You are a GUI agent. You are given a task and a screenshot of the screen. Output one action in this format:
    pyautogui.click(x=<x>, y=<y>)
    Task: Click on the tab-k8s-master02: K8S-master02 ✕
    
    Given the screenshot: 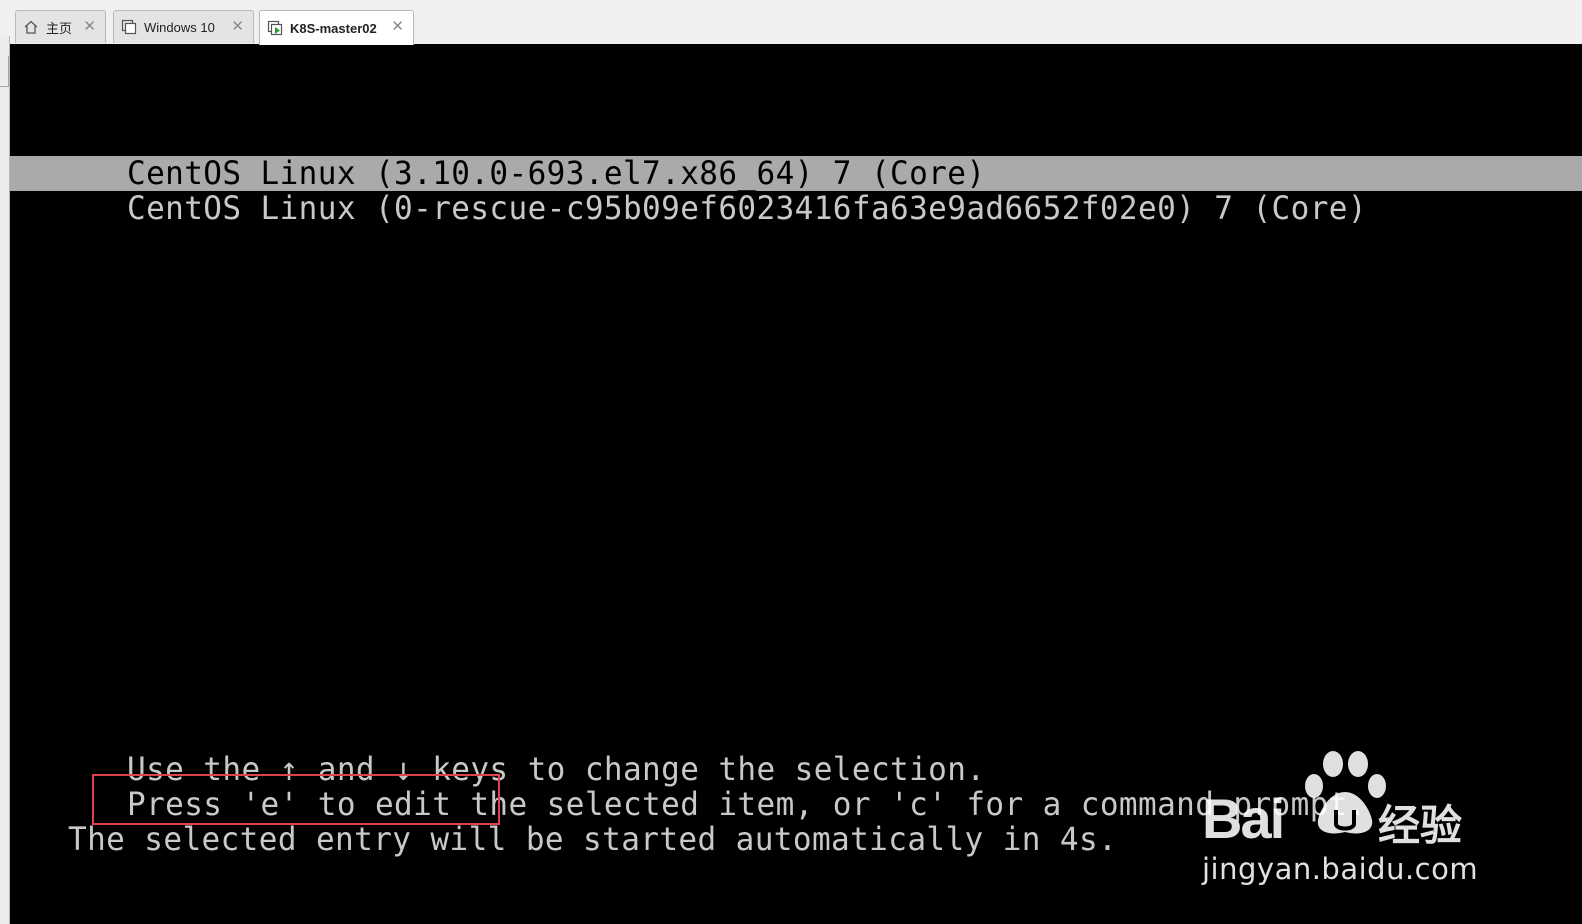 What is the action you would take?
    pyautogui.click(x=336, y=27)
    